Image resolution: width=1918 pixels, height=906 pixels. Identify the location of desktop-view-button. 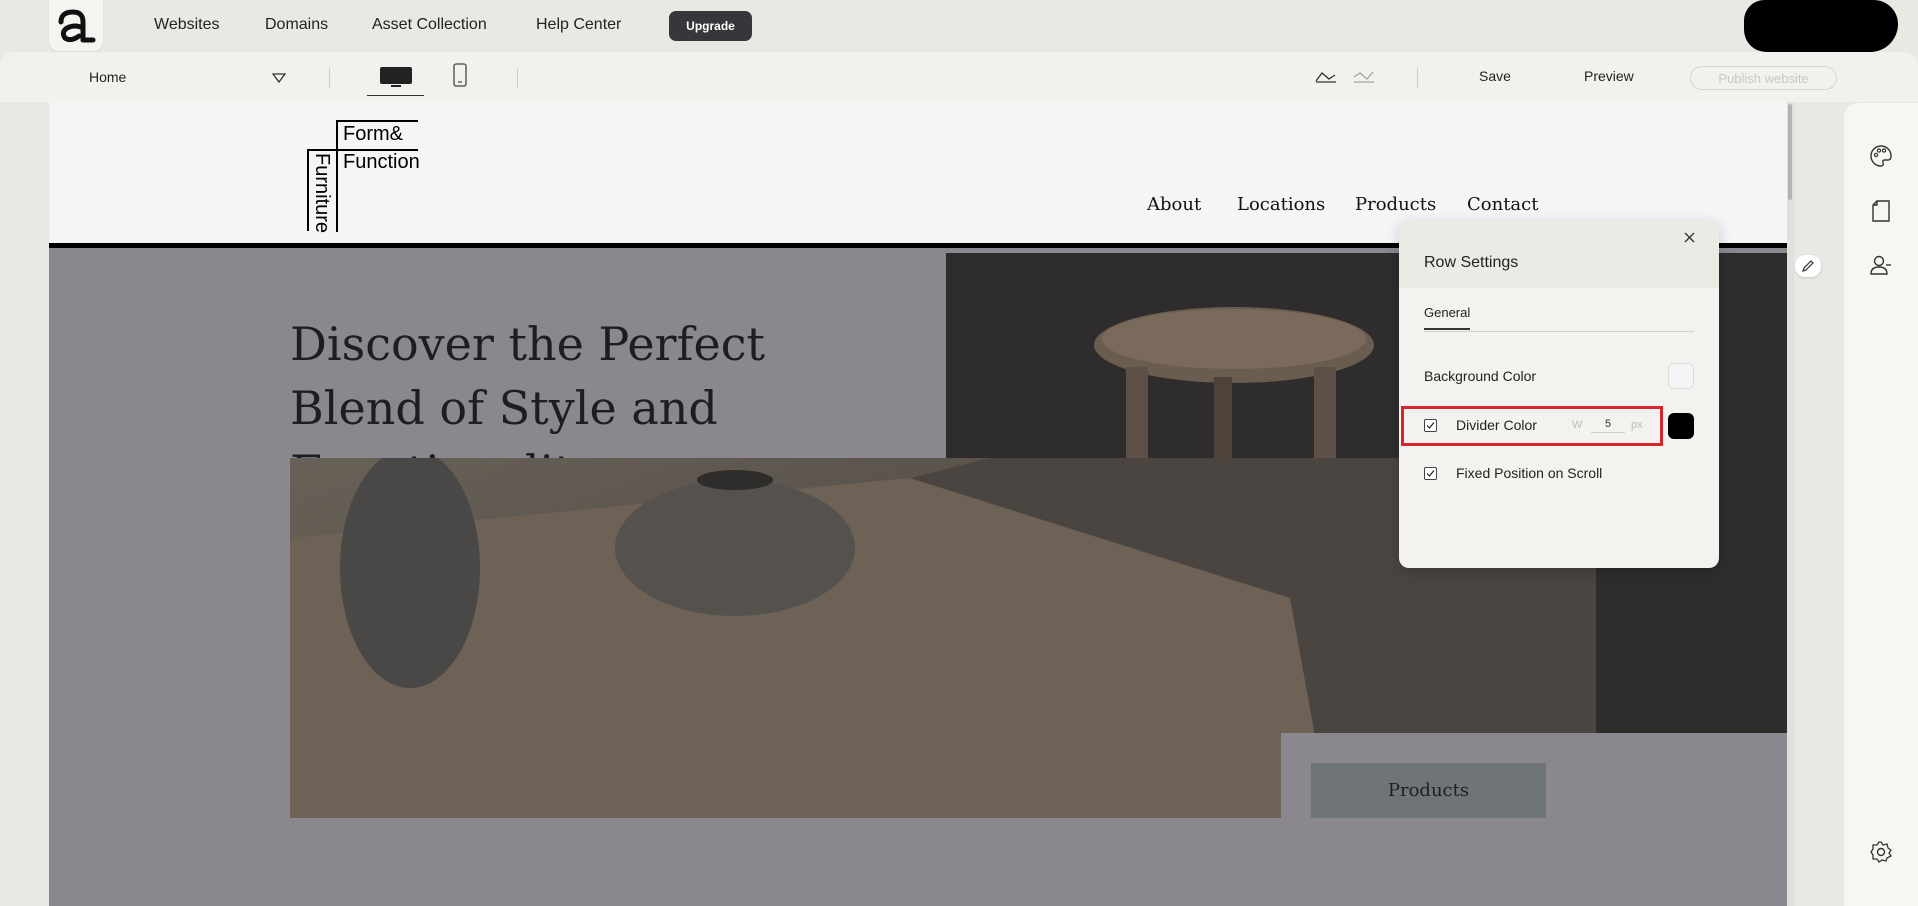
(395, 77).